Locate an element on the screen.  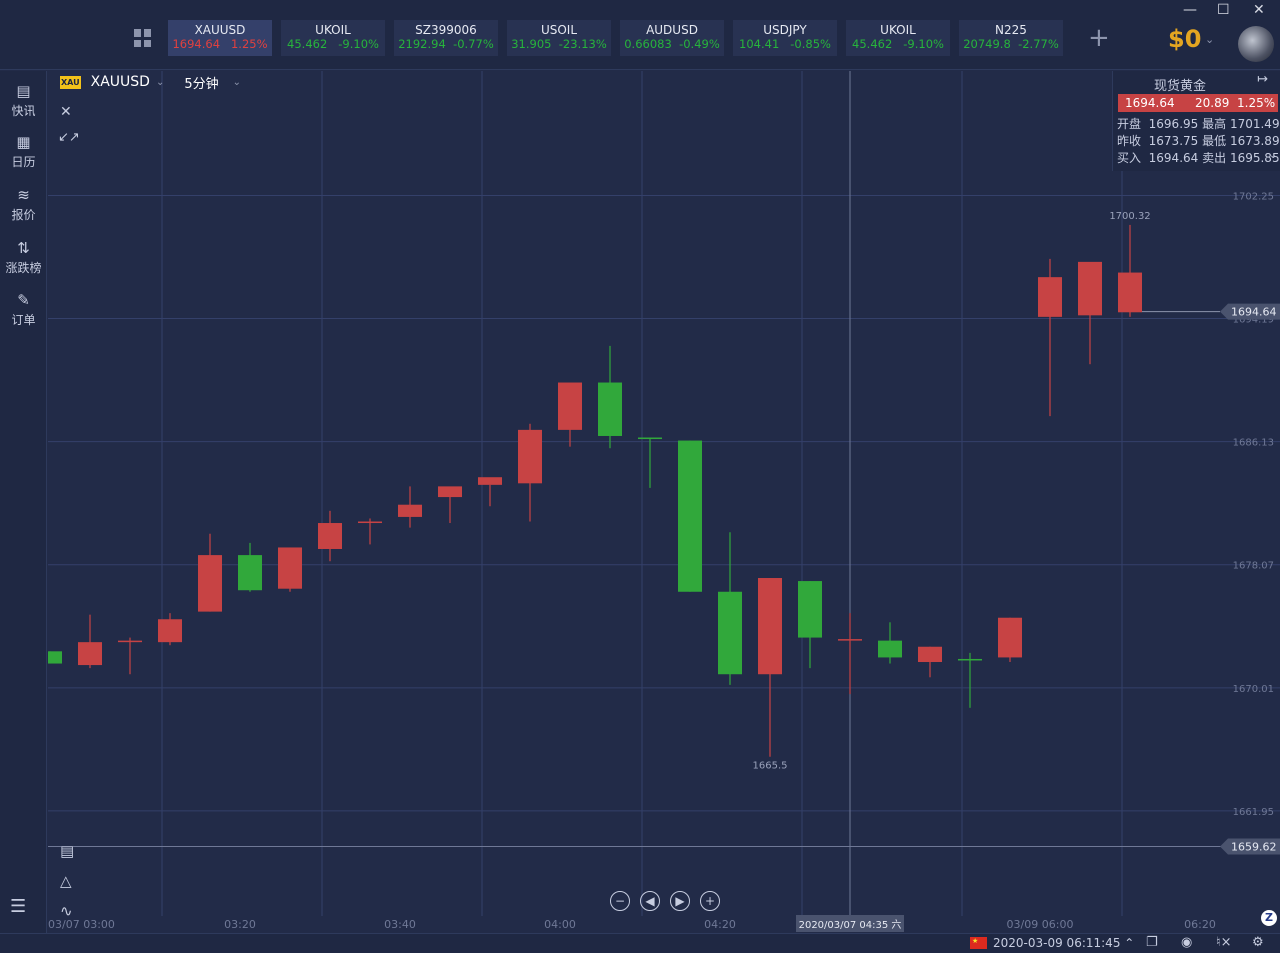
instrument-name: 现货黄金 is located at coordinates (1180, 86).